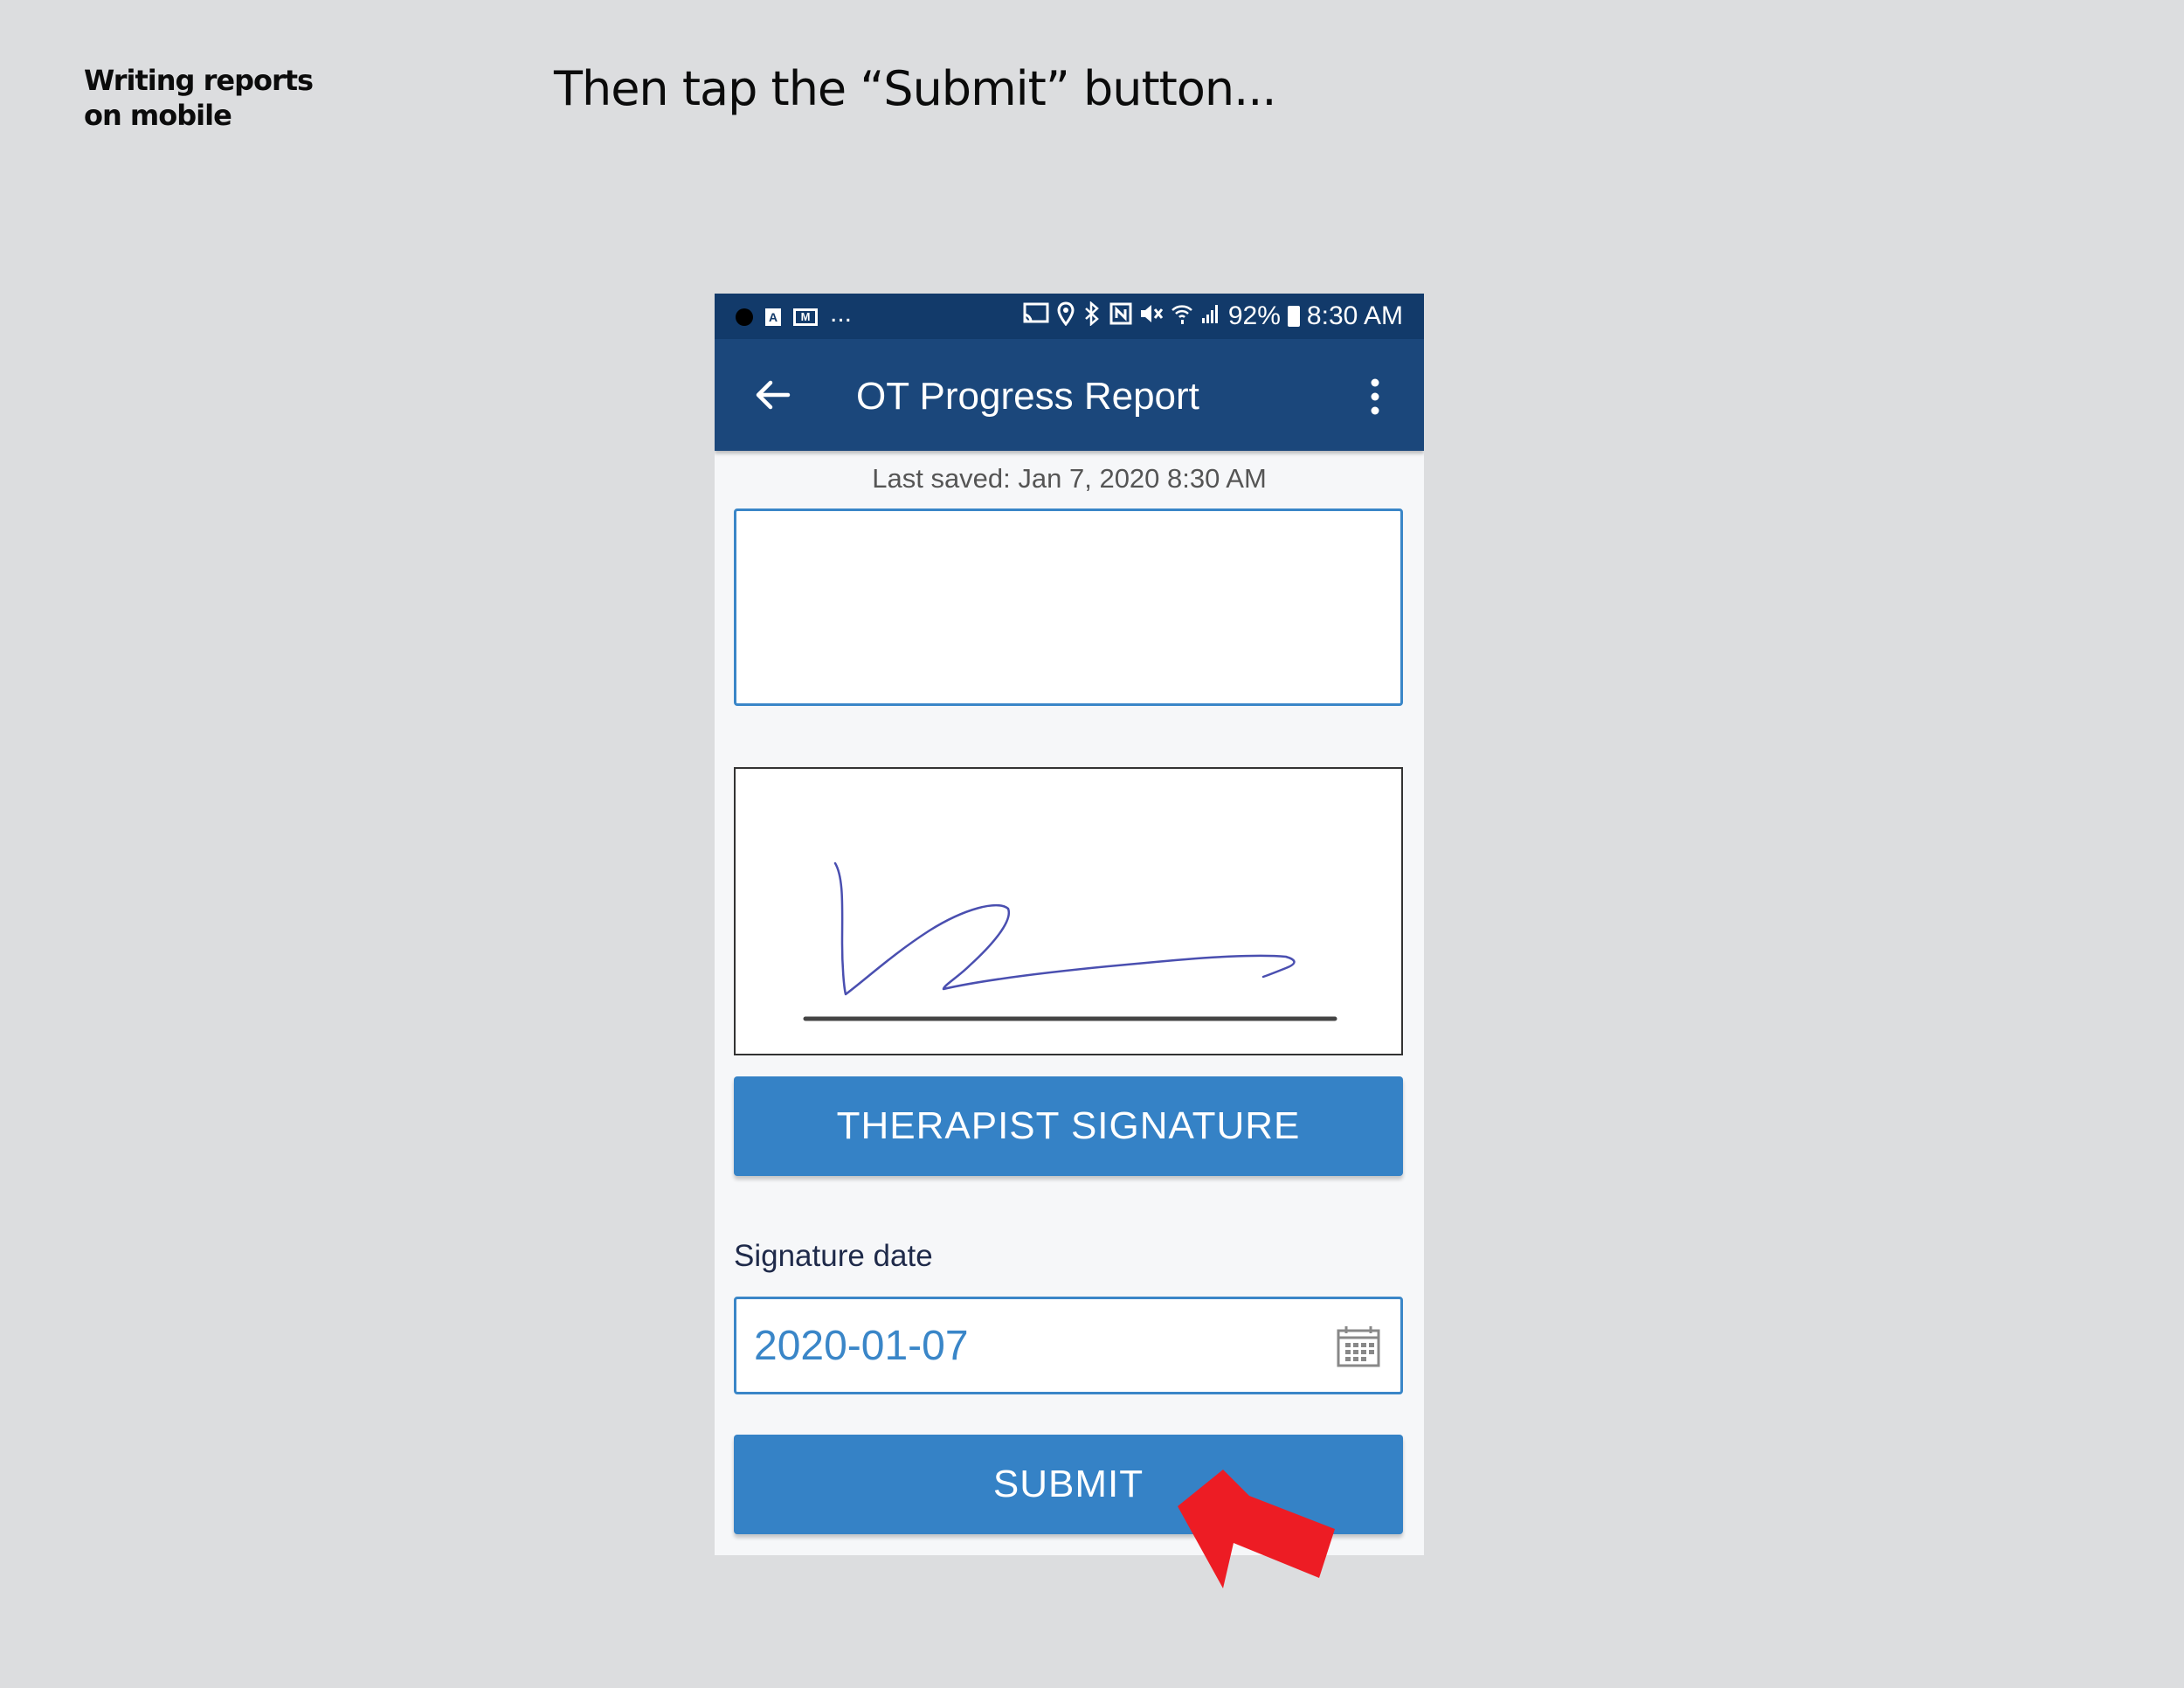 This screenshot has height=1688, width=2184. What do you see at coordinates (1254, 315) in the screenshot?
I see `battery-percent: 92%` at bounding box center [1254, 315].